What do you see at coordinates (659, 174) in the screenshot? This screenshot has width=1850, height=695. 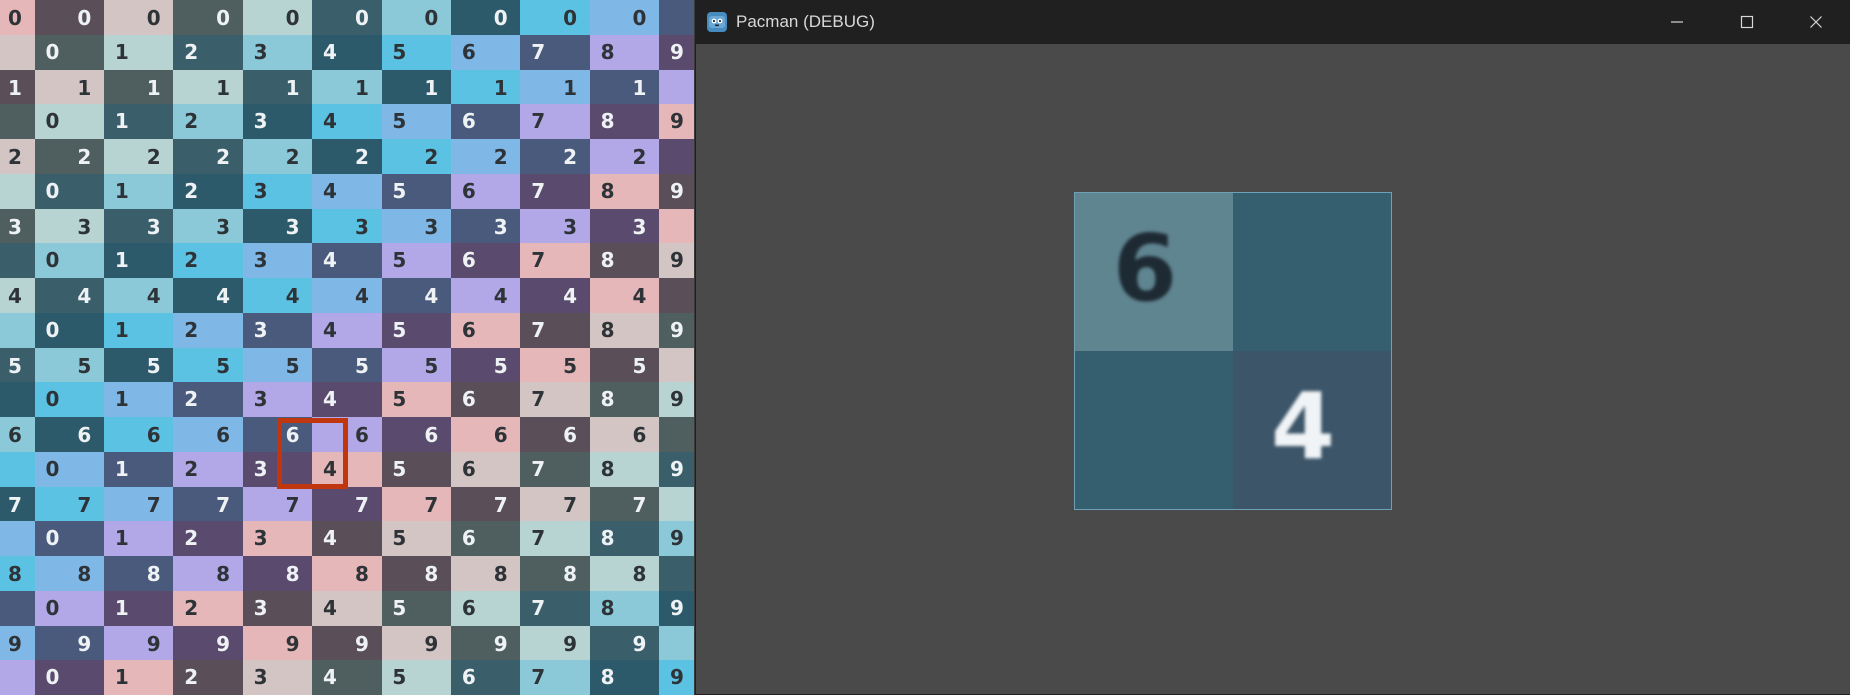 I see `atlas-tile: 29` at bounding box center [659, 174].